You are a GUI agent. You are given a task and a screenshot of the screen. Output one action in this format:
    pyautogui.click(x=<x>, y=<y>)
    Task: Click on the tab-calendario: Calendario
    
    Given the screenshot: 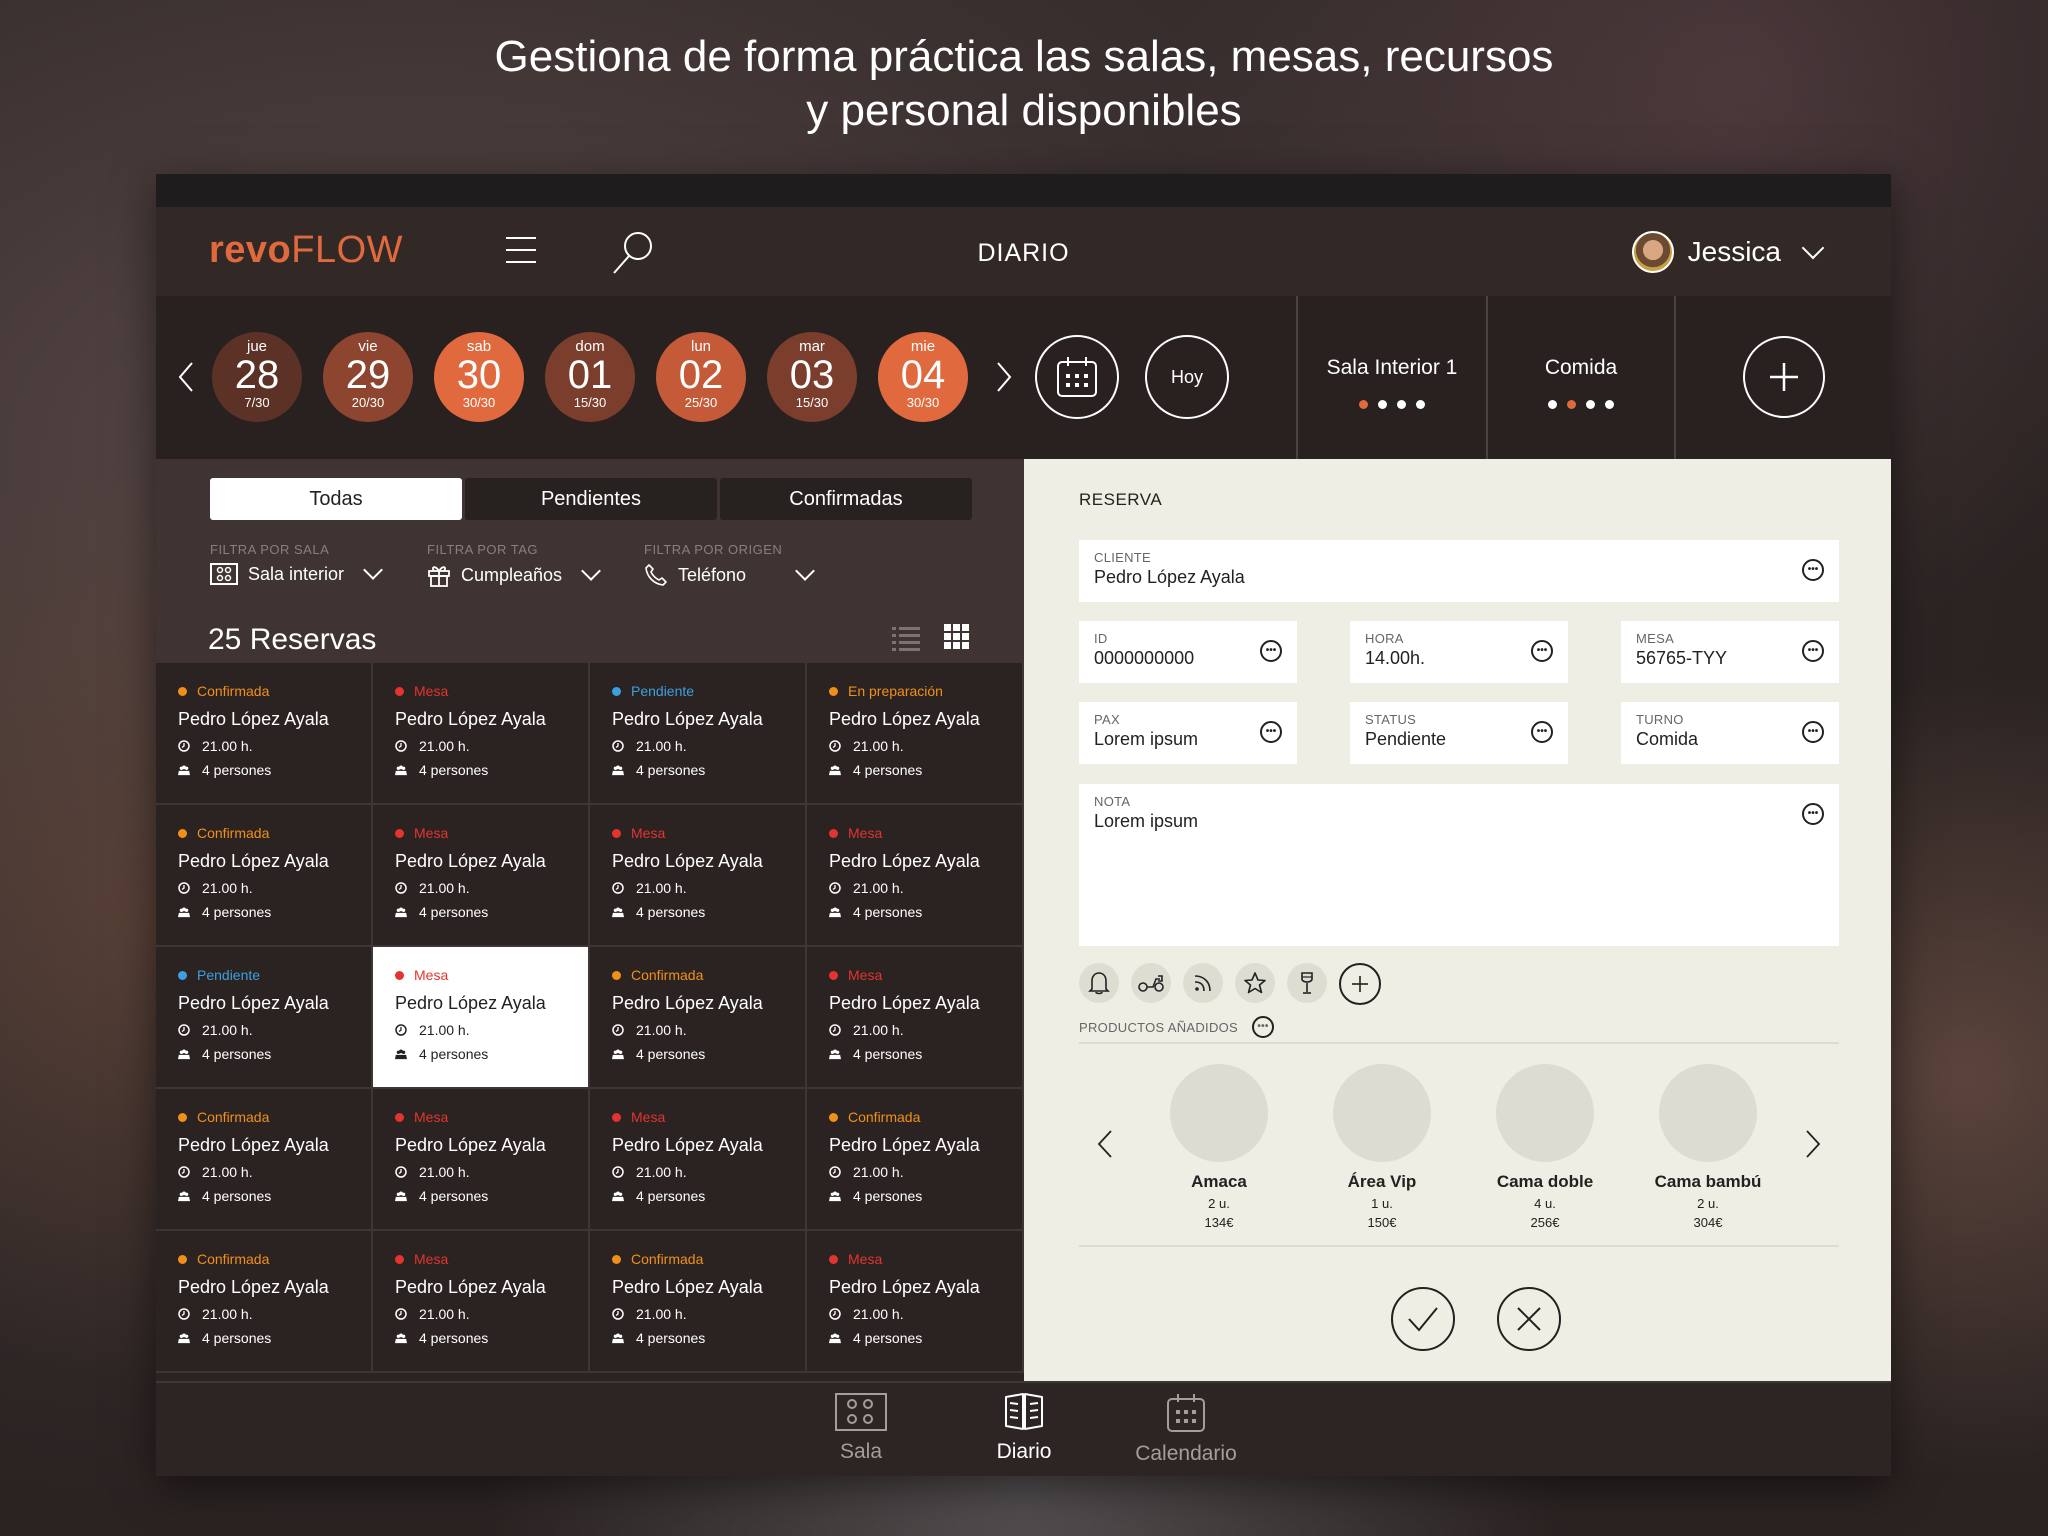 What is the action you would take?
    pyautogui.click(x=1186, y=1429)
    